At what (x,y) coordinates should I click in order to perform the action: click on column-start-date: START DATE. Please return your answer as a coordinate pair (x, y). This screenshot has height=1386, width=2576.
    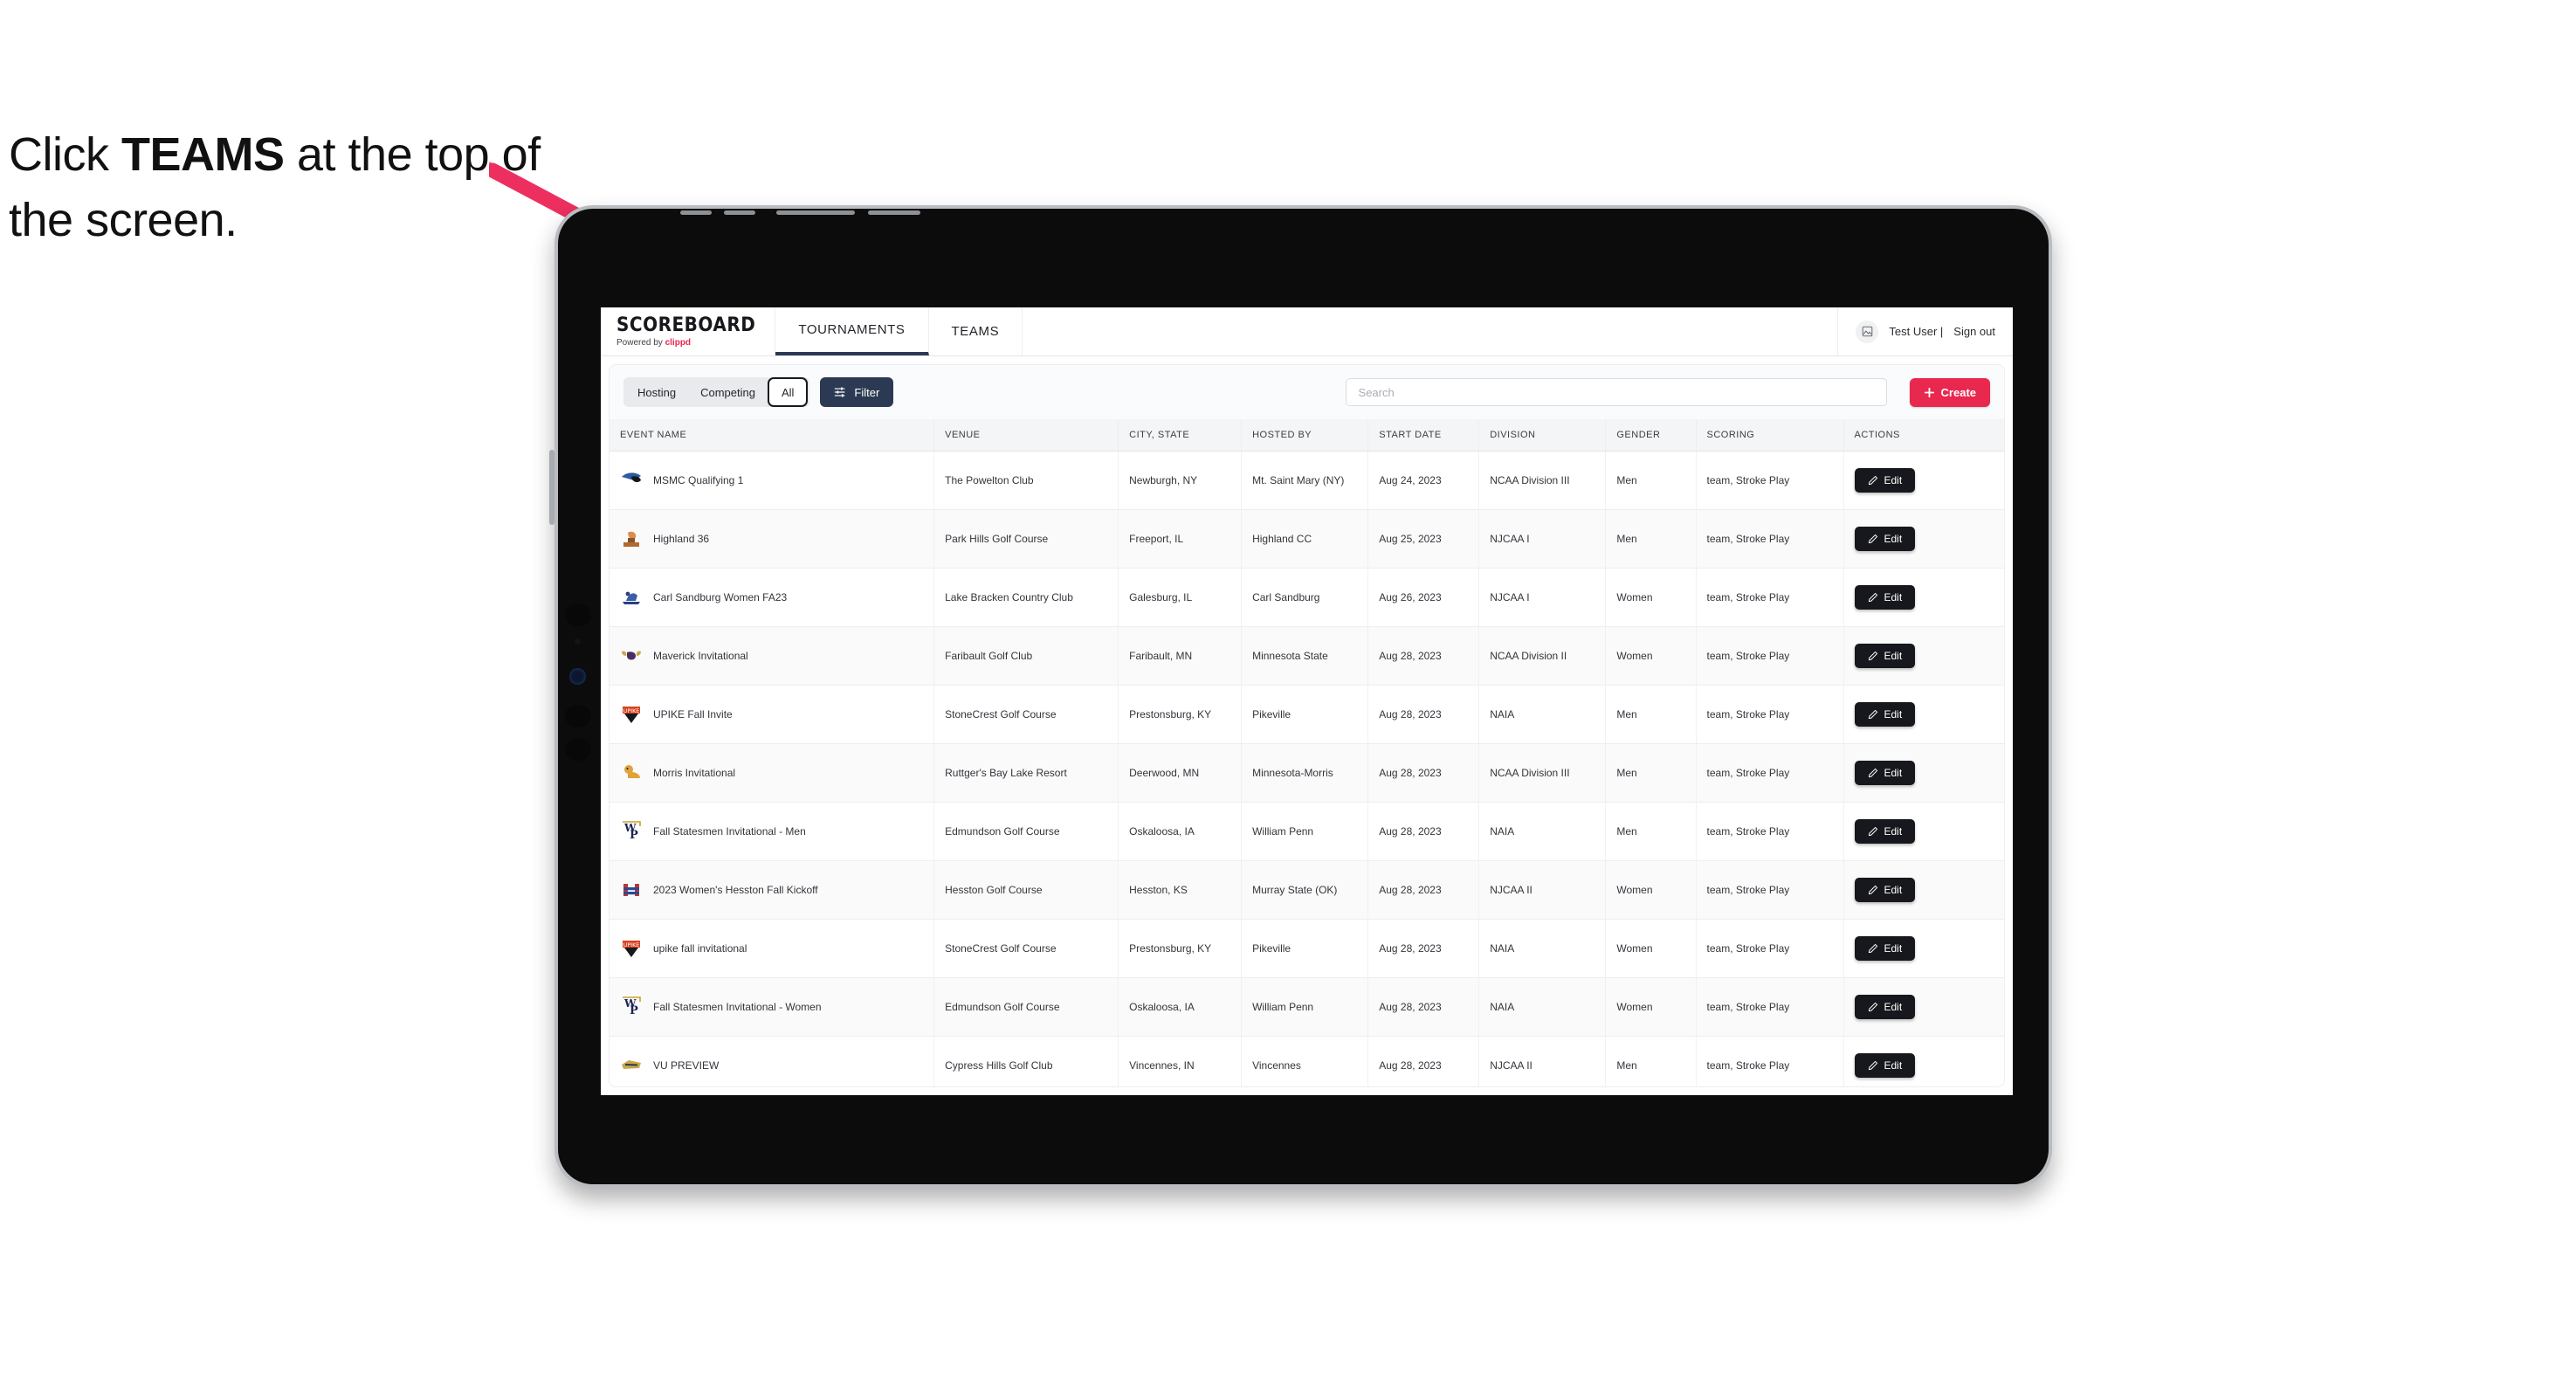
    Looking at the image, I should click on (1423, 435).